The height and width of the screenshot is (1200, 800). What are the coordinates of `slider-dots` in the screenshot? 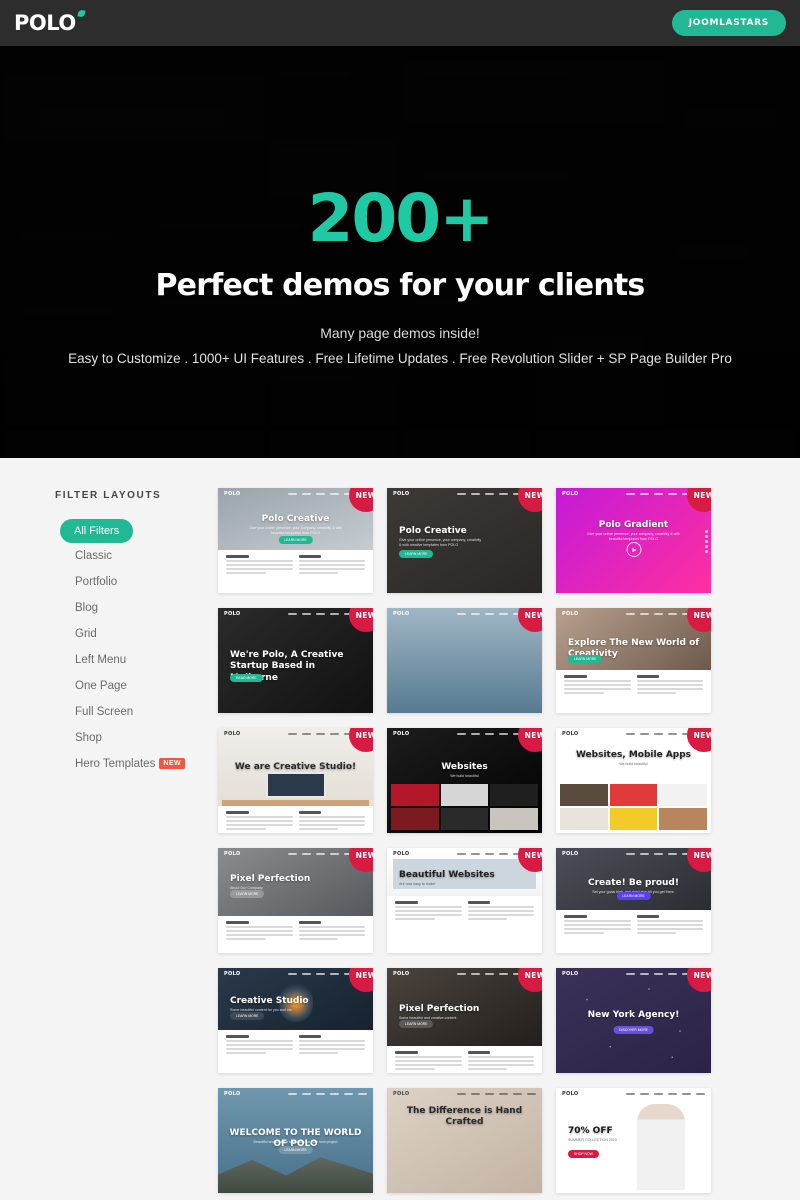 It's located at (706, 542).